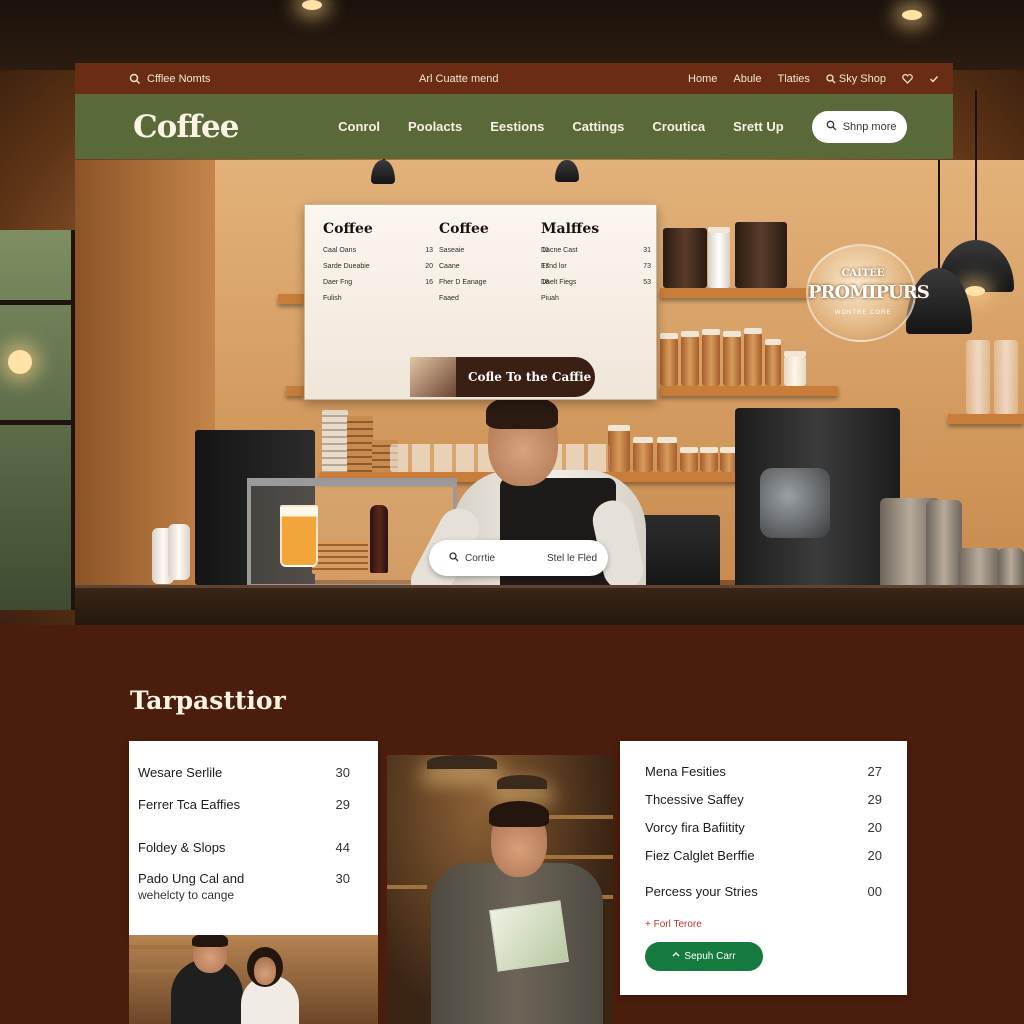 This screenshot has width=1024, height=1024. I want to click on heart-icon, so click(907, 78).